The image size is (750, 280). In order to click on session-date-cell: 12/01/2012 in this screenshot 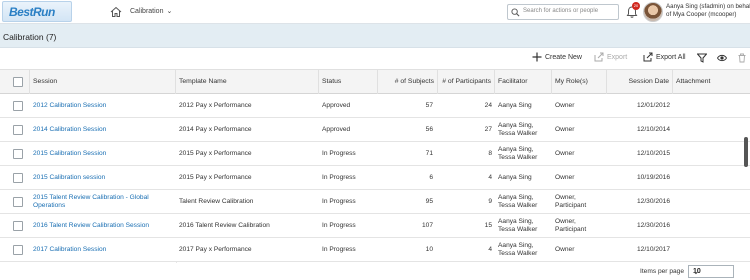, I will do `click(653, 106)`.